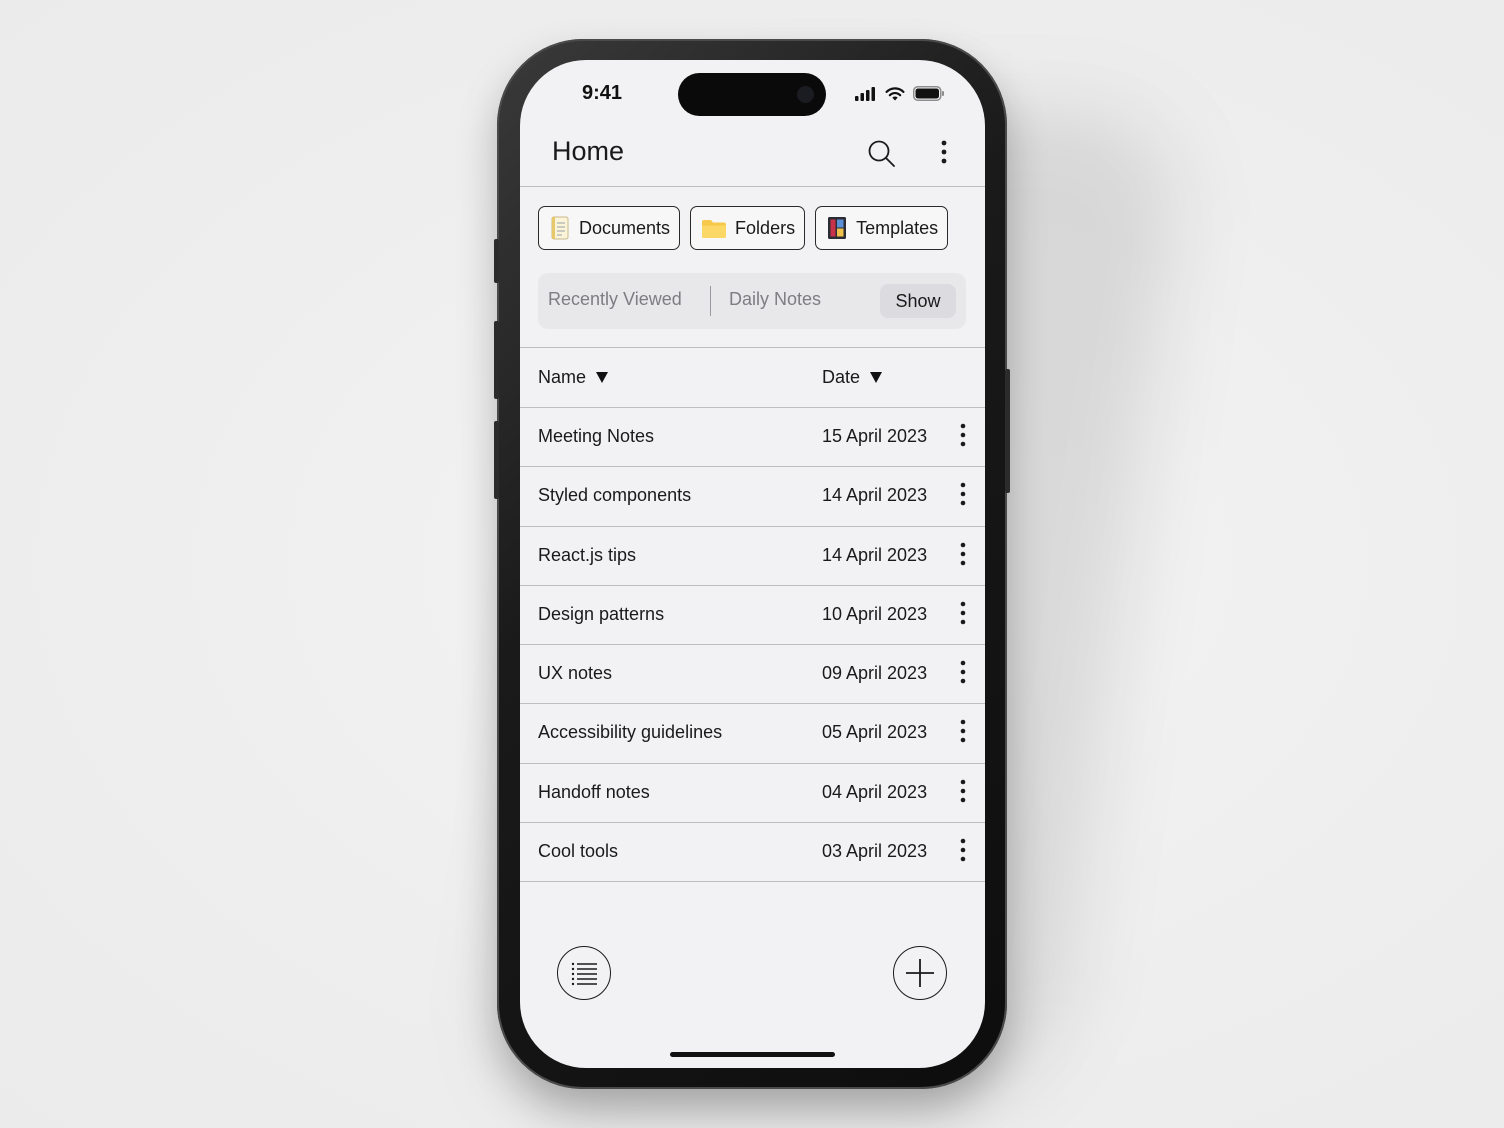 Image resolution: width=1504 pixels, height=1128 pixels. I want to click on row-date: 09 April 2023, so click(875, 673).